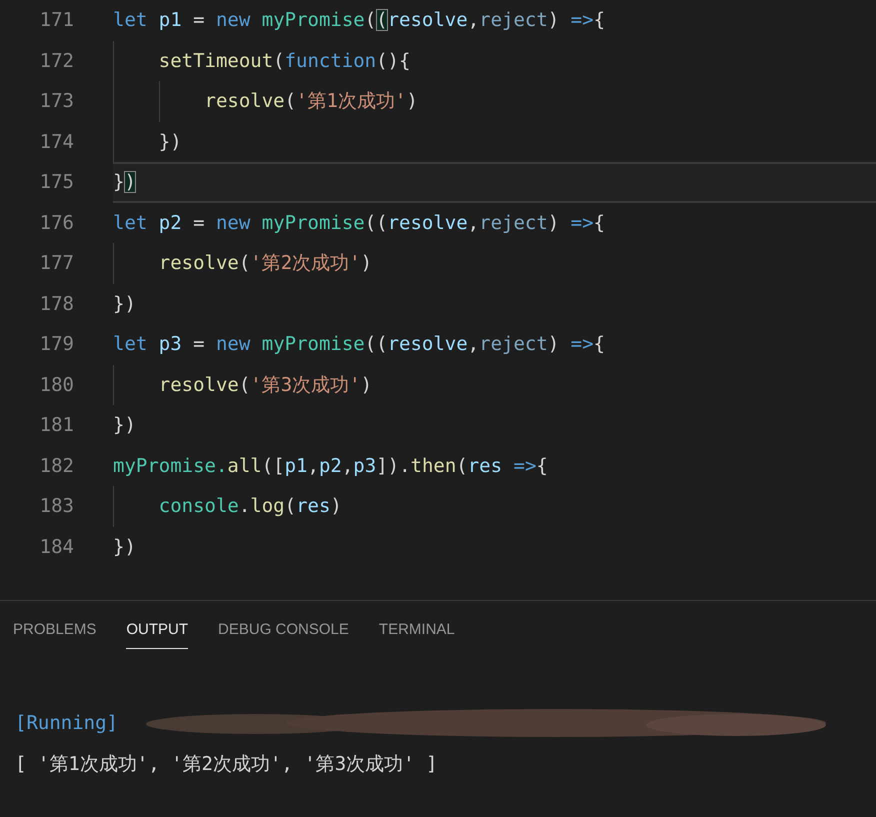 The image size is (876, 817). What do you see at coordinates (56, 182) in the screenshot?
I see `line-number: 175` at bounding box center [56, 182].